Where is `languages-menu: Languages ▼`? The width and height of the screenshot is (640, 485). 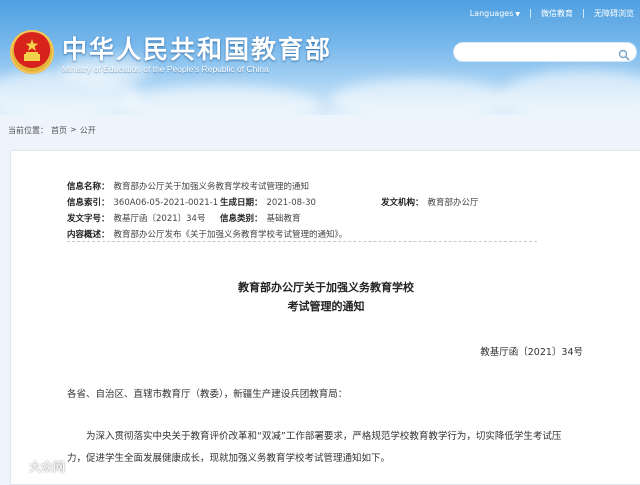
languages-menu: Languages ▼ is located at coordinates (495, 13).